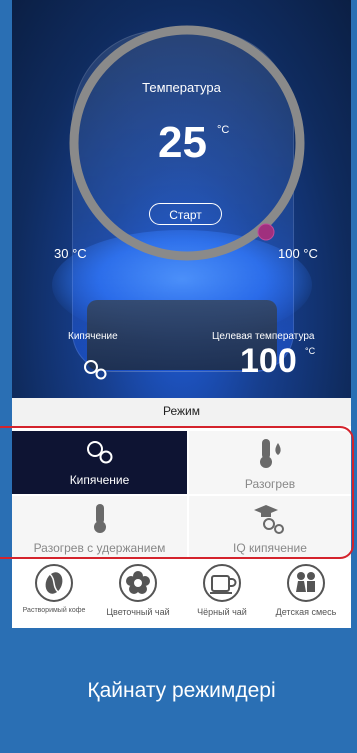  I want to click on graduation-bubbles-icon, so click(269, 519).